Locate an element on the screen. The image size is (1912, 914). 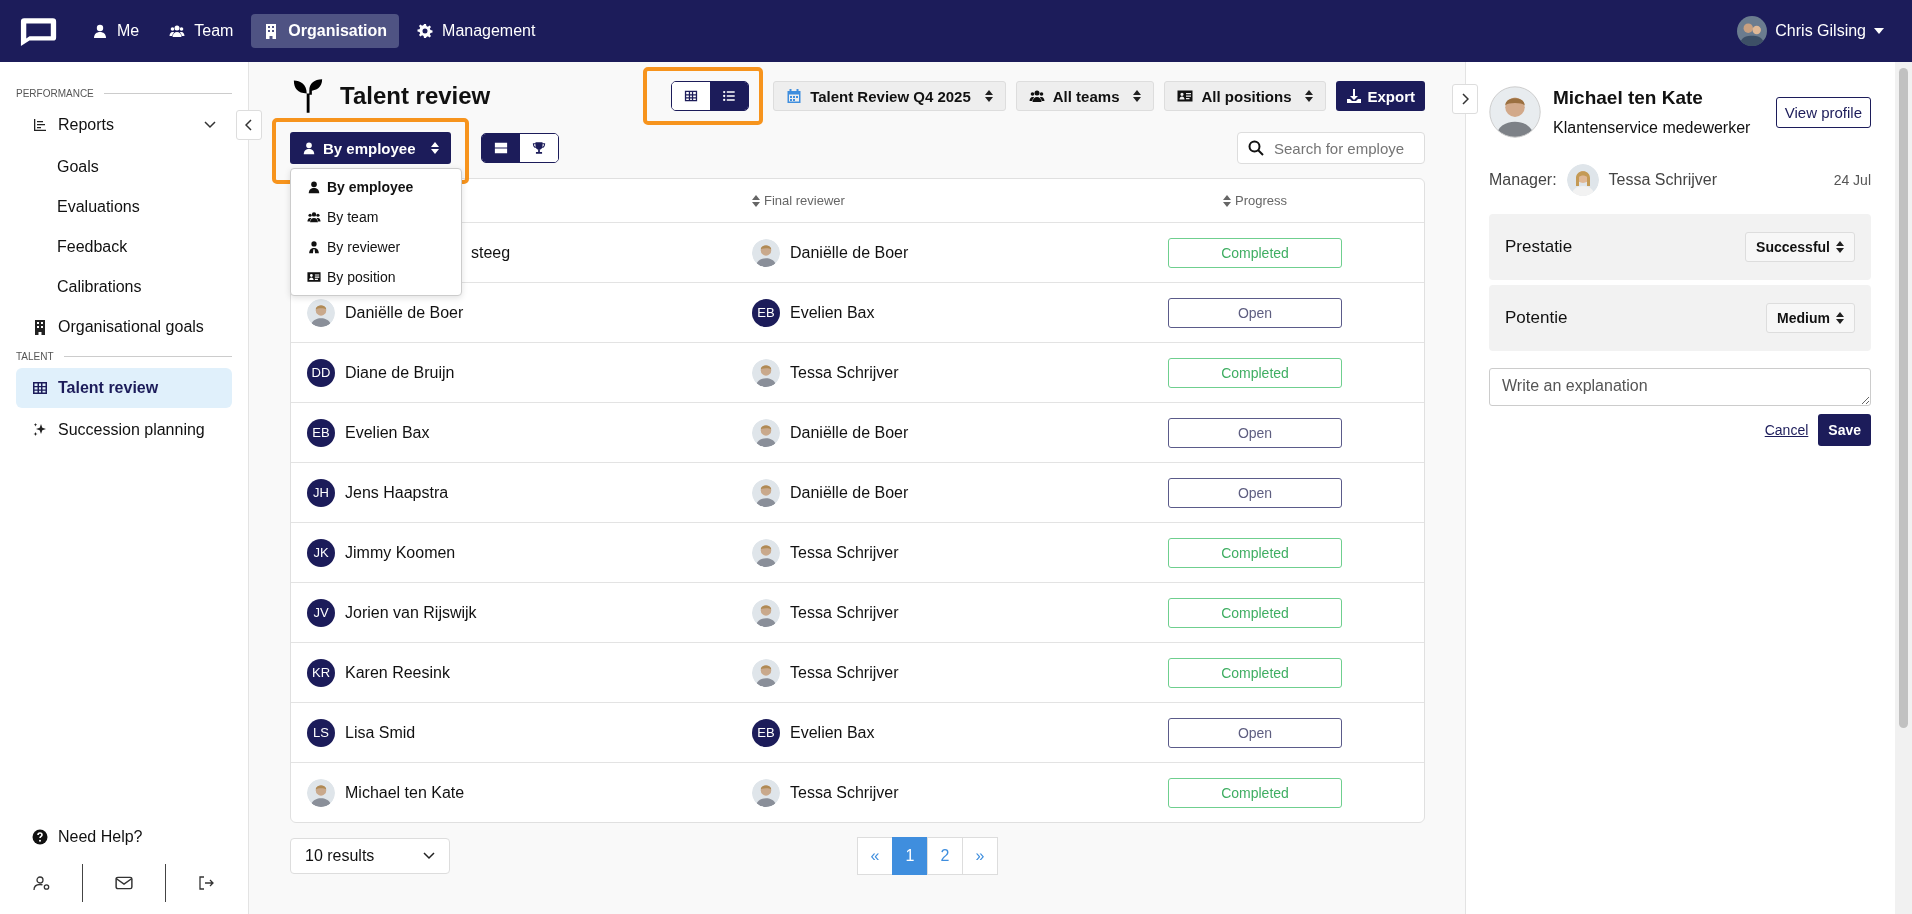
employee-name: Evelien Bax is located at coordinates (387, 432).